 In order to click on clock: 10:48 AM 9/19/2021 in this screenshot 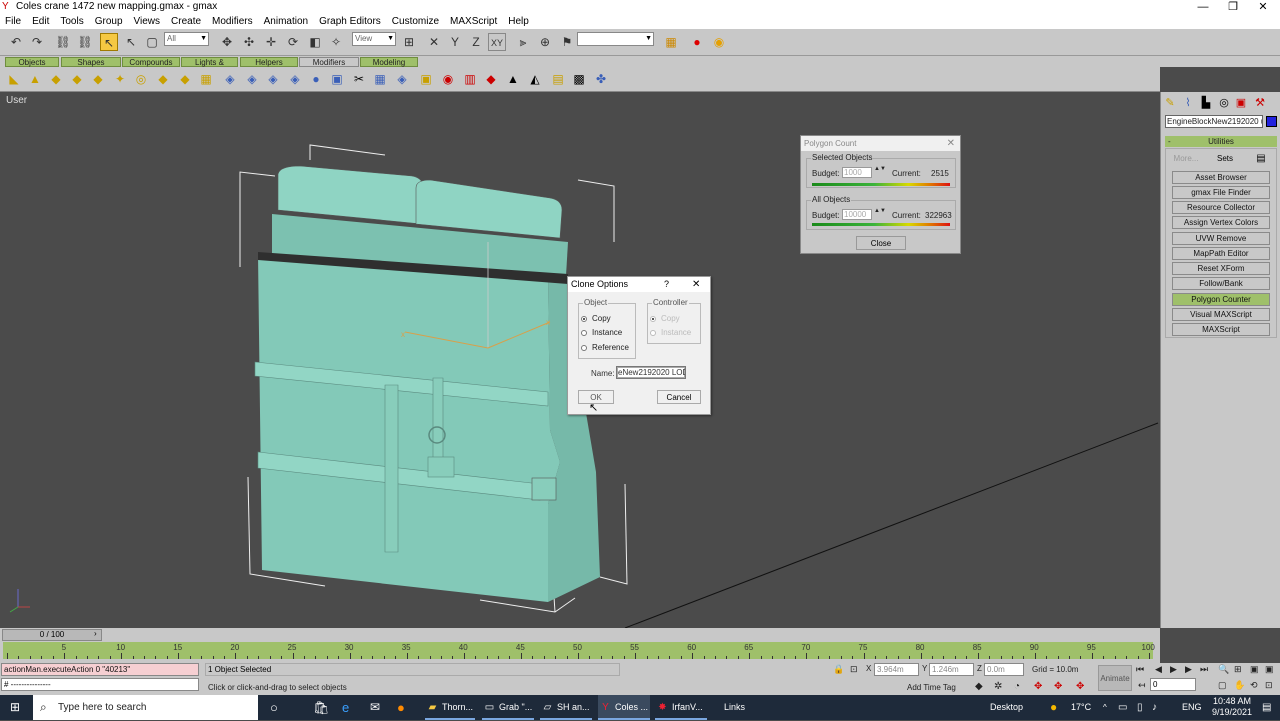, I will do `click(1232, 708)`.